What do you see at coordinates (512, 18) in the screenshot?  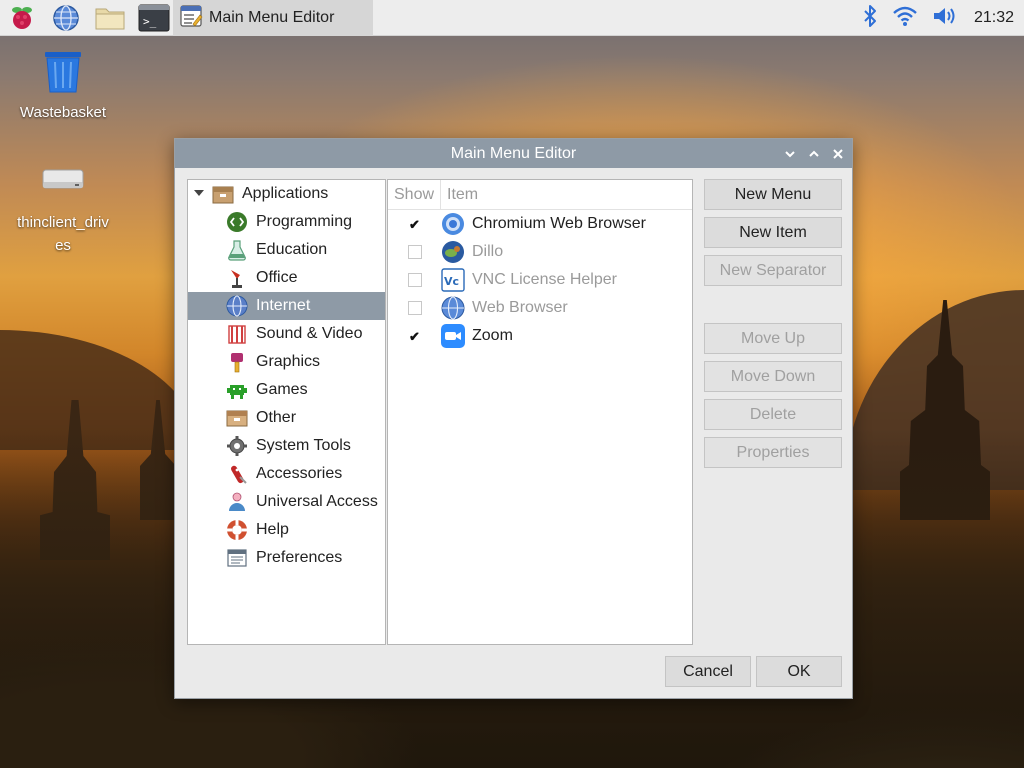 I see `taskbar: >_ Main Menu Editor 21:32` at bounding box center [512, 18].